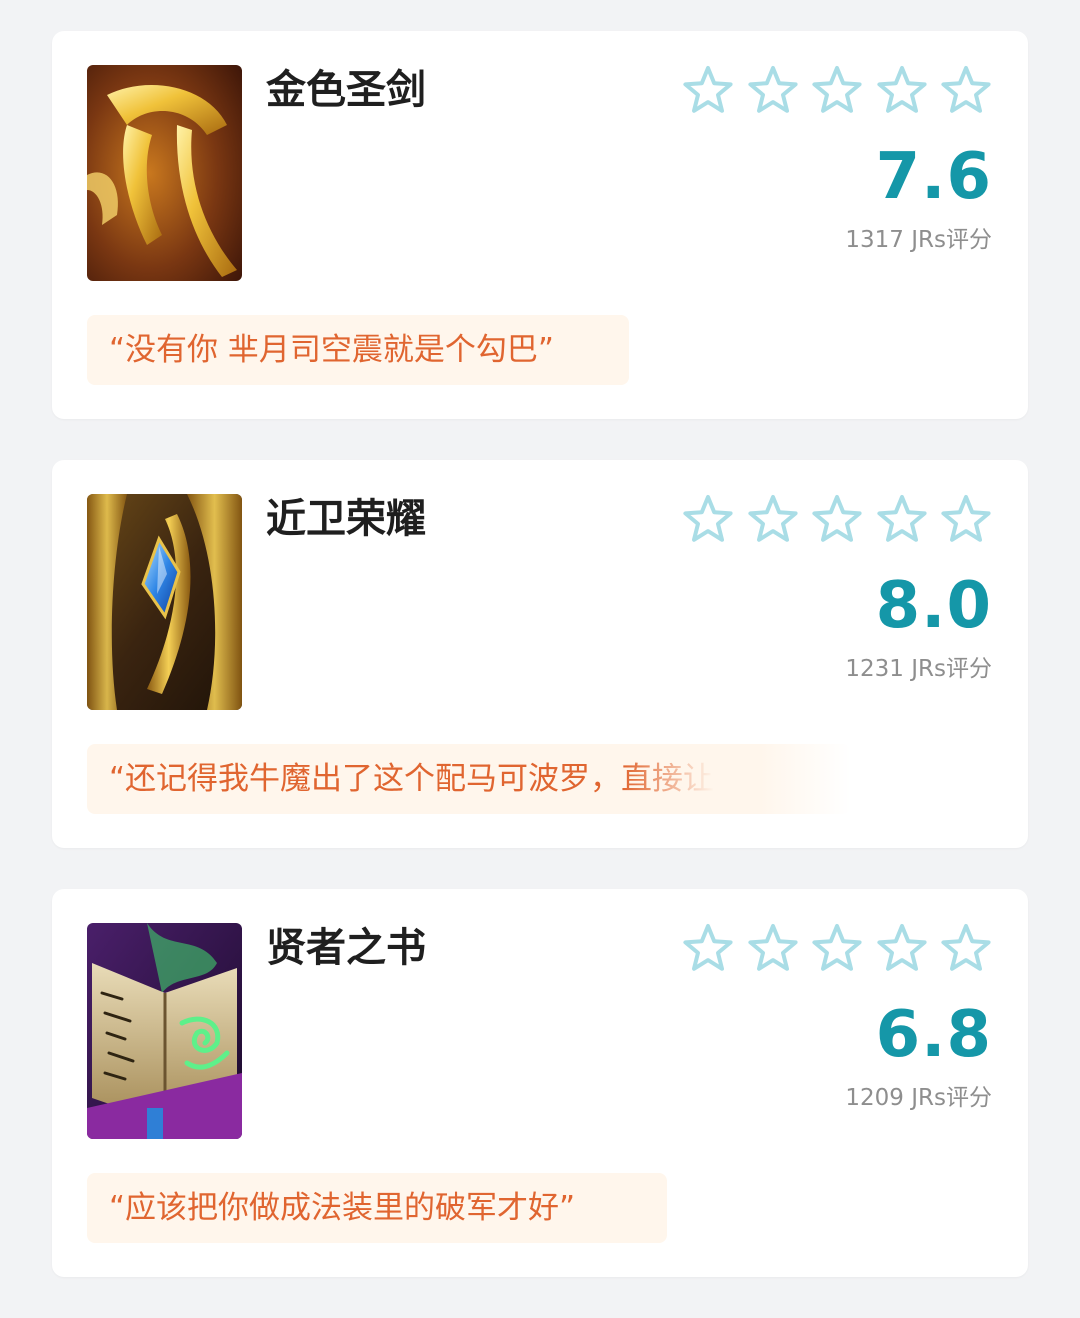  What do you see at coordinates (918, 240) in the screenshot?
I see `rating-count: 1317 JRs评分` at bounding box center [918, 240].